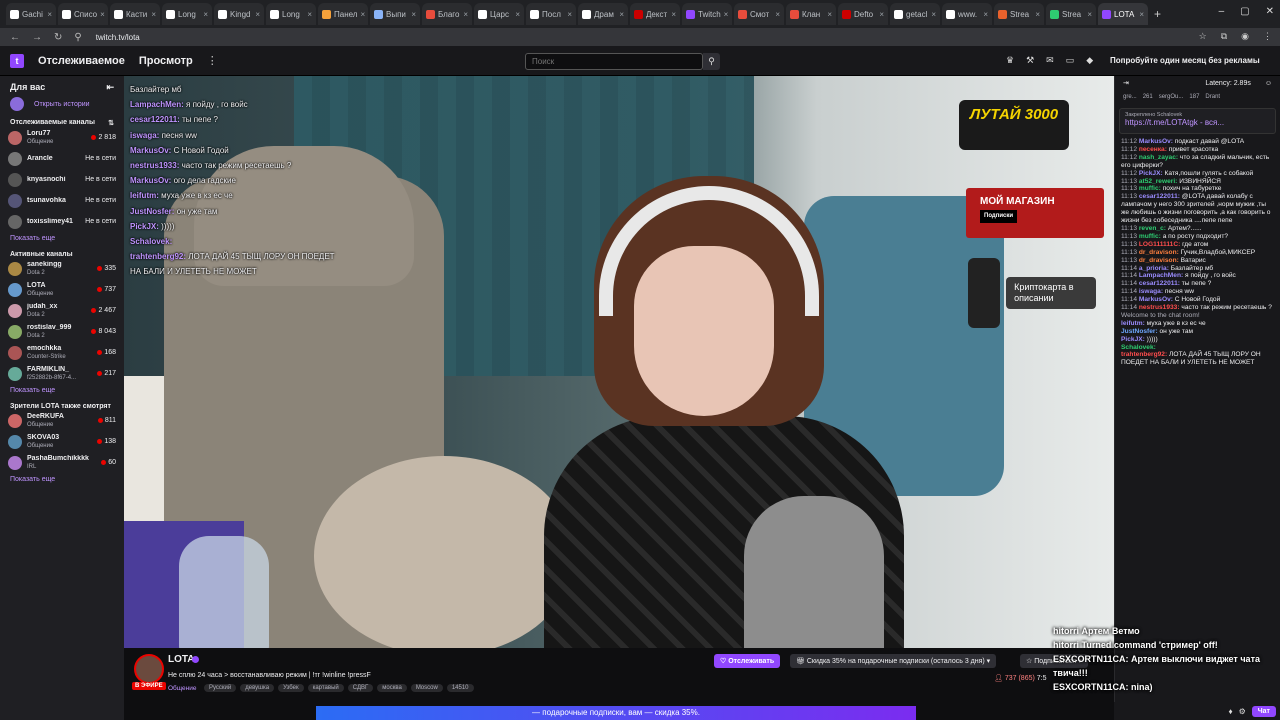  Describe the element at coordinates (603, 14) in the screenshot. I see `browser-tab: Драм ×` at that location.